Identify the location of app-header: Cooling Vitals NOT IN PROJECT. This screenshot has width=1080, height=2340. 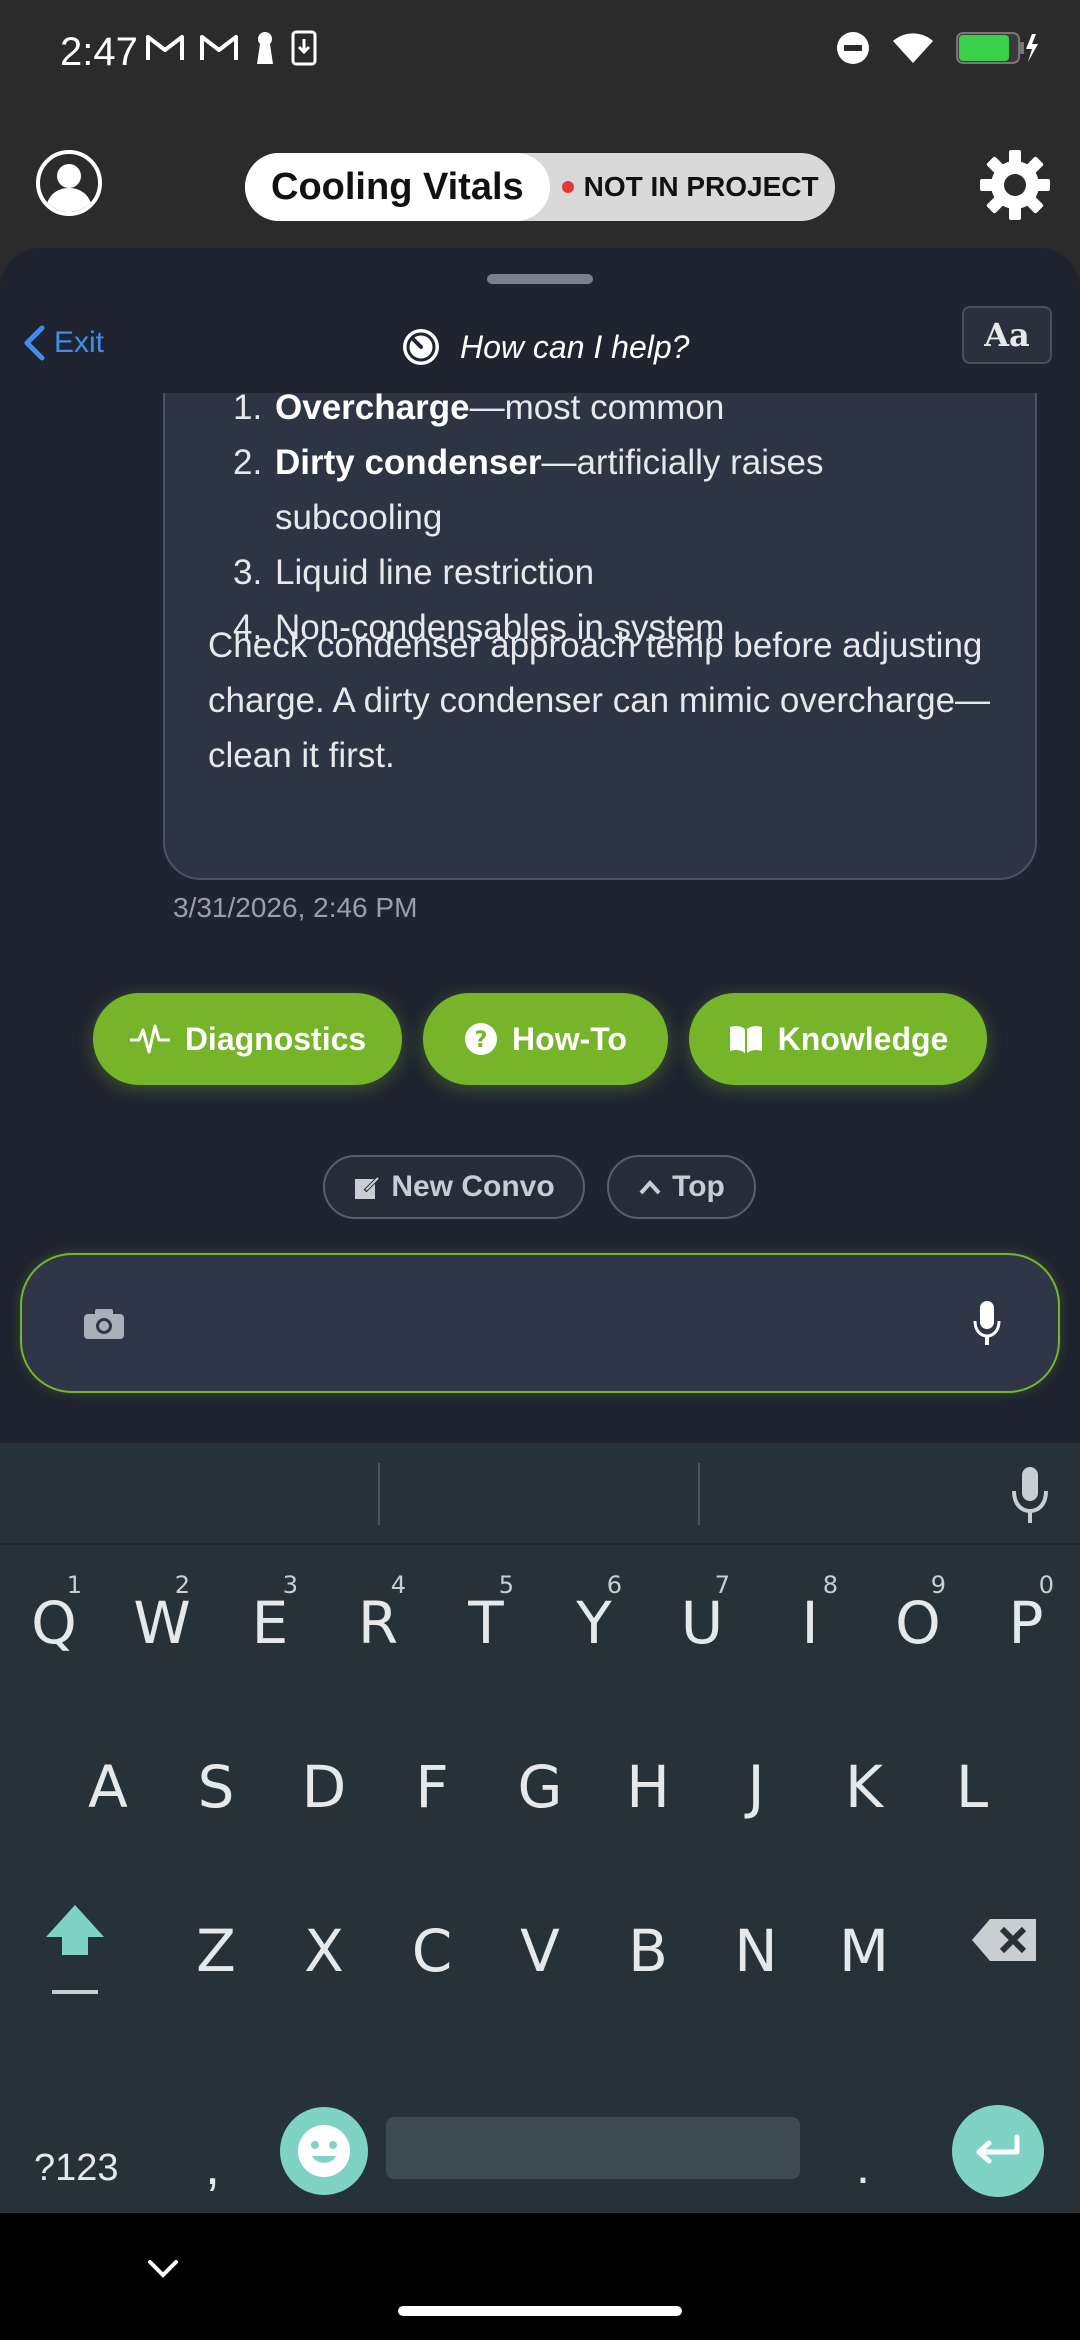
(540, 185).